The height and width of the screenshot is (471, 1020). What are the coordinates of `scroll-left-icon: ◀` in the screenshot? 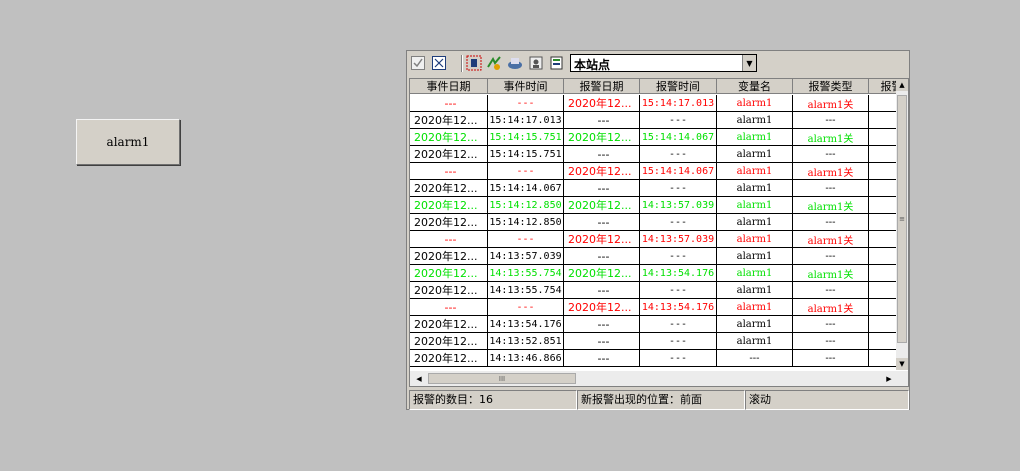 It's located at (419, 378).